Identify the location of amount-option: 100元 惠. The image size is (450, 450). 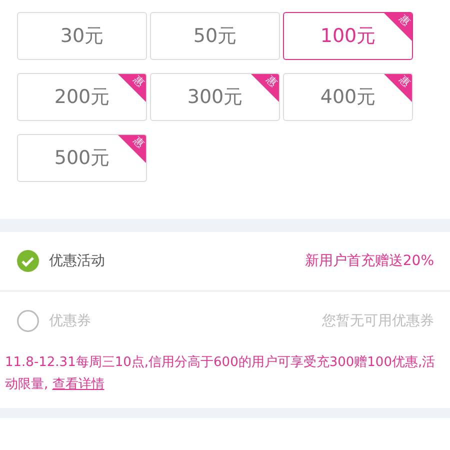
(348, 36).